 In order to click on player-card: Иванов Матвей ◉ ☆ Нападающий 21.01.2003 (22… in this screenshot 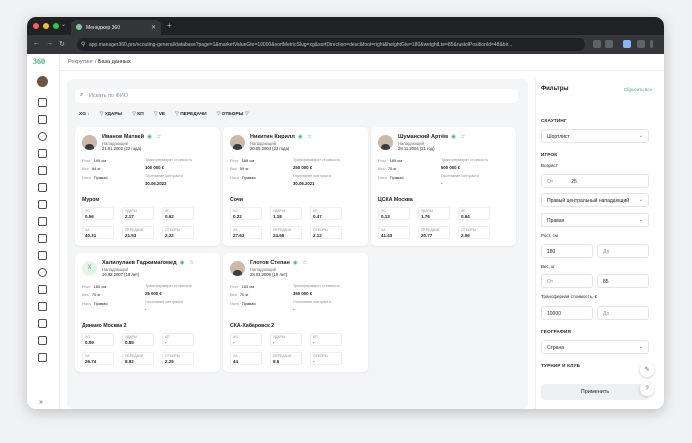, I will do `click(147, 186)`.